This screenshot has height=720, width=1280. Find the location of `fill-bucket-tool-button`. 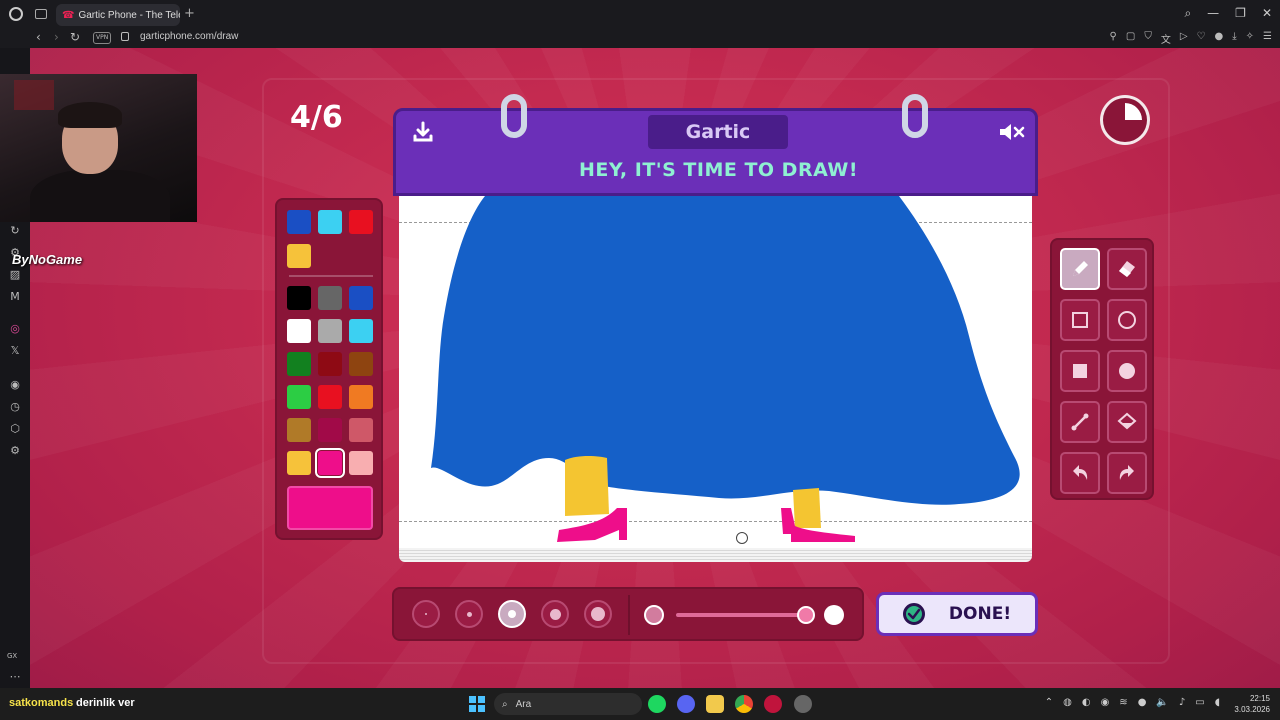

fill-bucket-tool-button is located at coordinates (1127, 422).